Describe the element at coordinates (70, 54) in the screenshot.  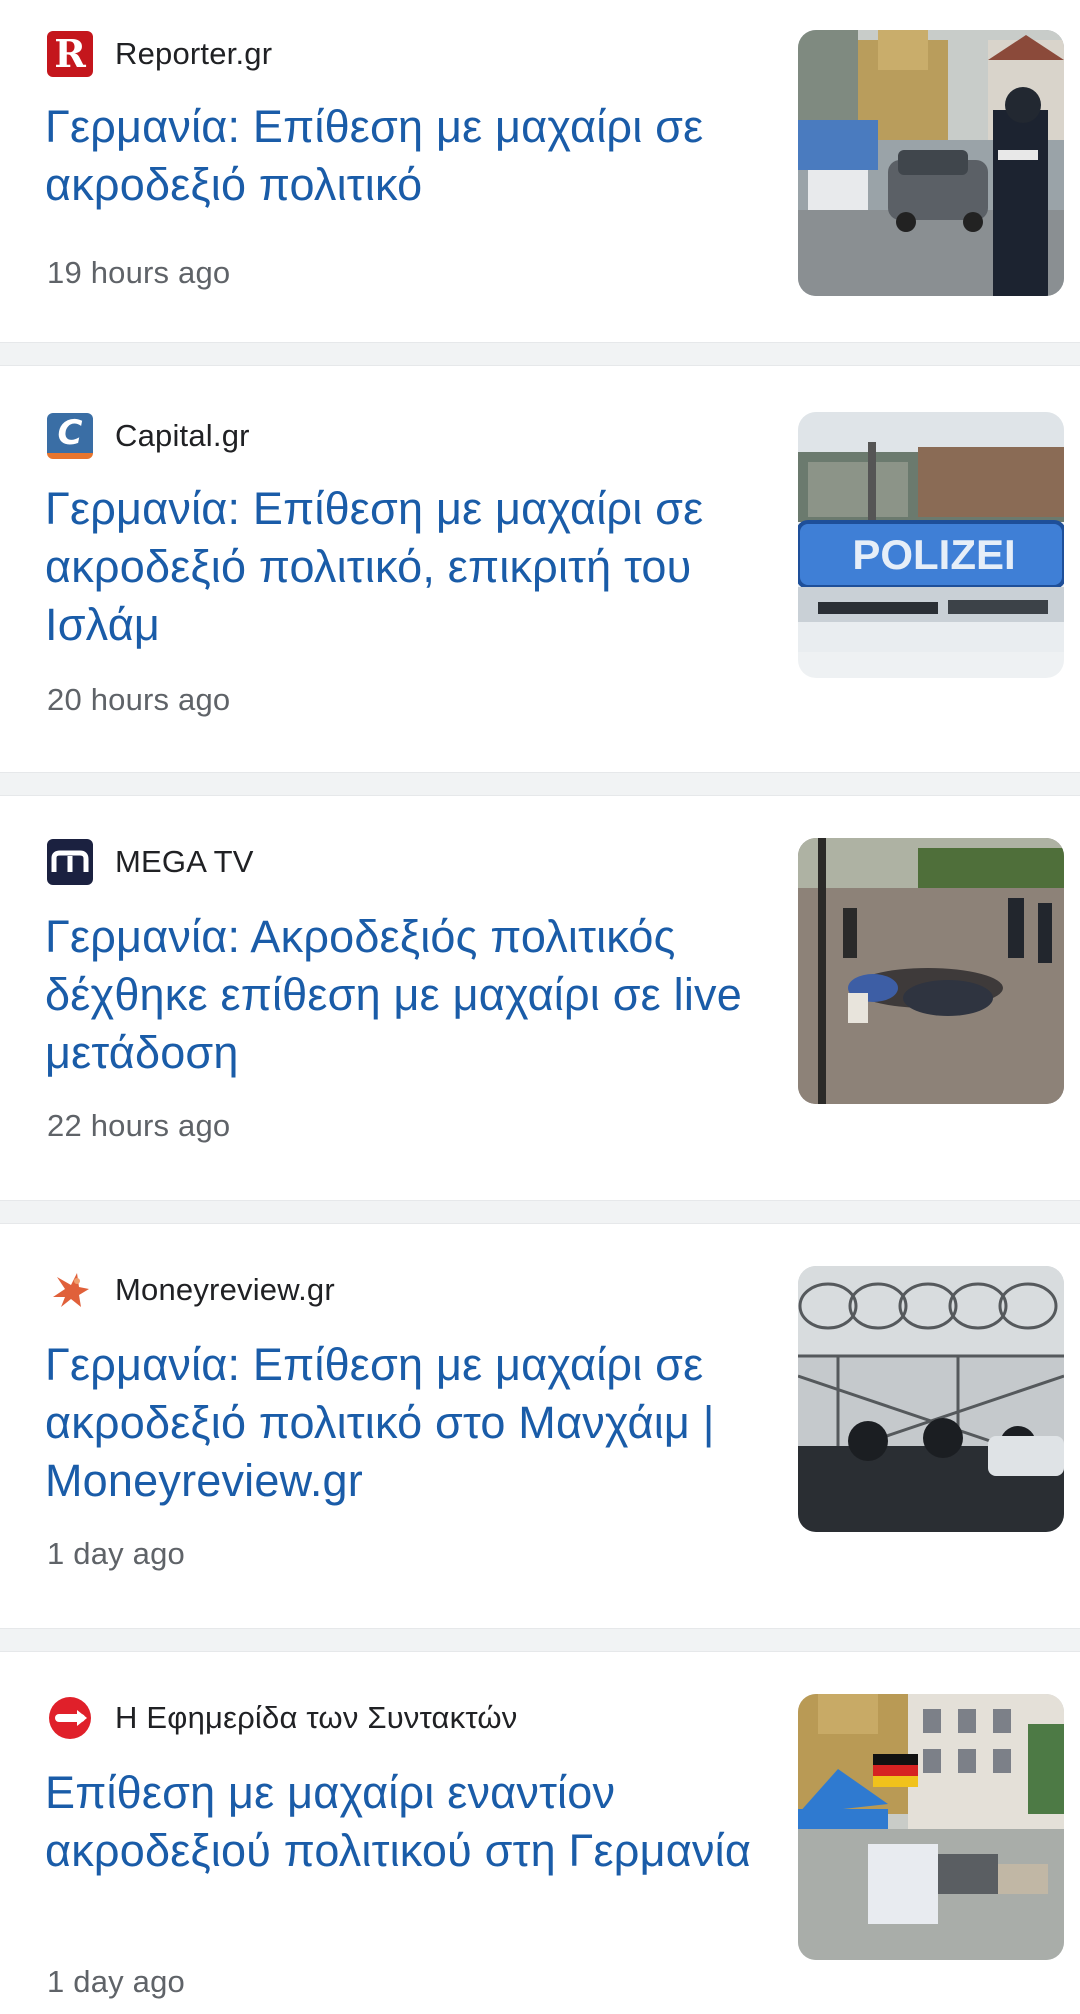
I see `reporter-r-icon: R` at that location.